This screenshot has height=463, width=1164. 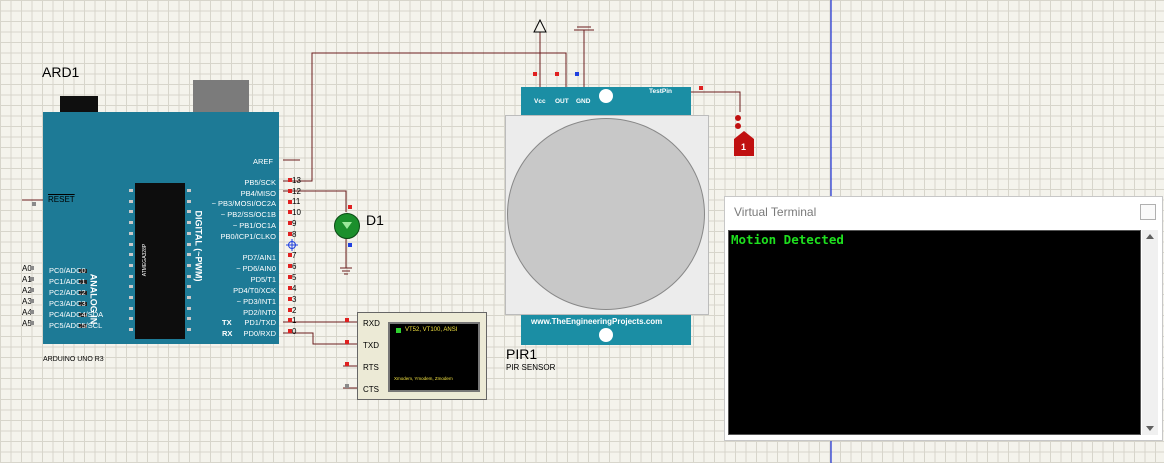 I want to click on digital-num-0: 0, so click(x=294, y=331).